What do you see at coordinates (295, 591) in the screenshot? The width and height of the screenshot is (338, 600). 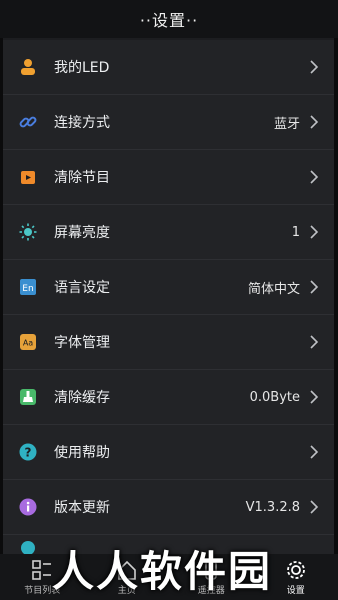 I see `tab-label: 设置` at bounding box center [295, 591].